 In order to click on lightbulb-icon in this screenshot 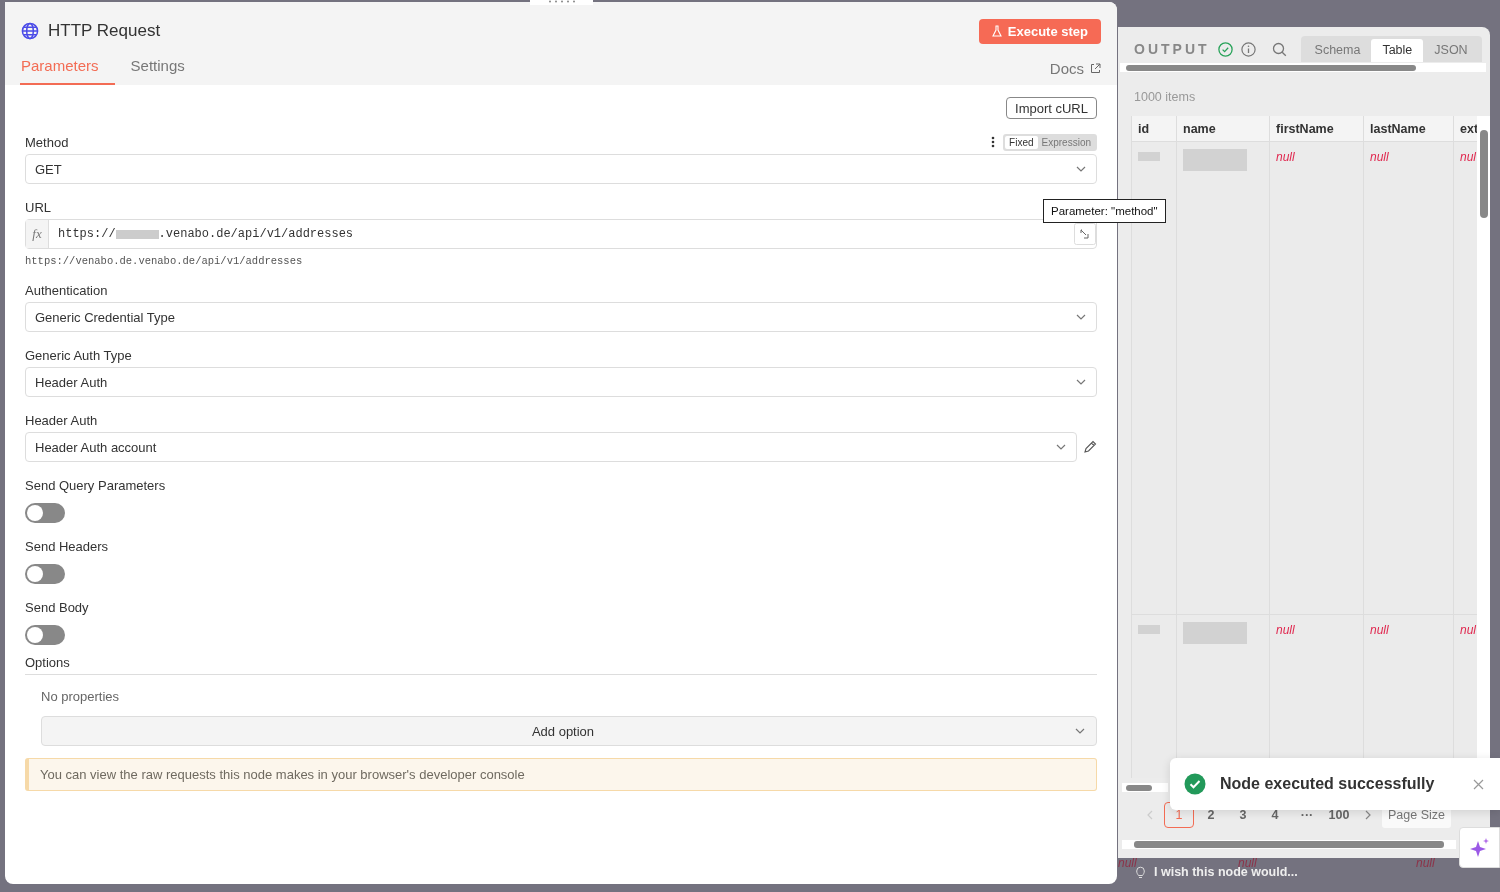, I will do `click(1140, 872)`.